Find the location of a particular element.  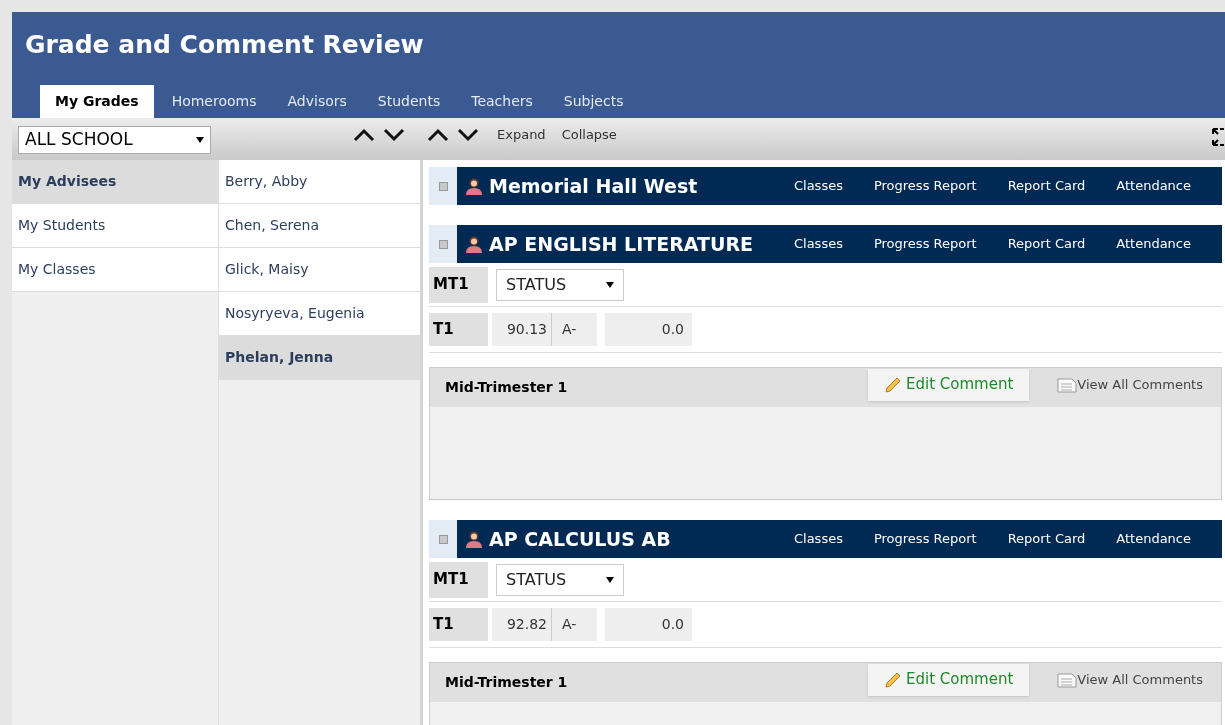

tab: Homerooms is located at coordinates (214, 101).